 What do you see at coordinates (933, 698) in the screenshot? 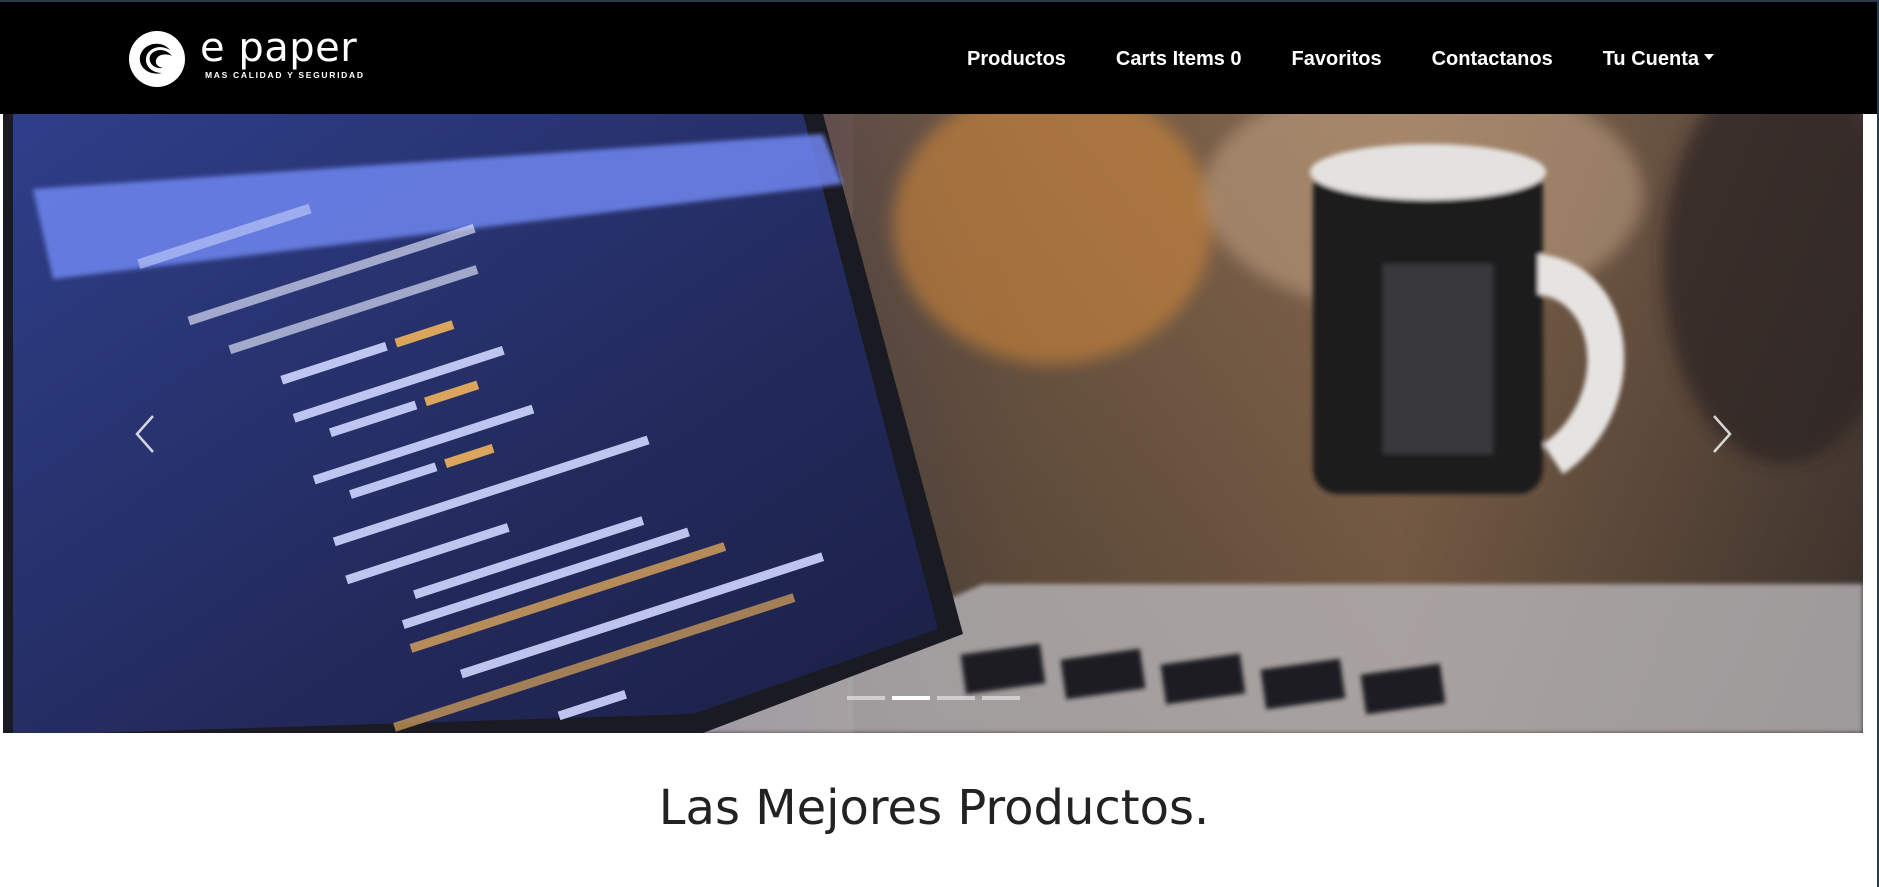
I see `carousel-indicators` at bounding box center [933, 698].